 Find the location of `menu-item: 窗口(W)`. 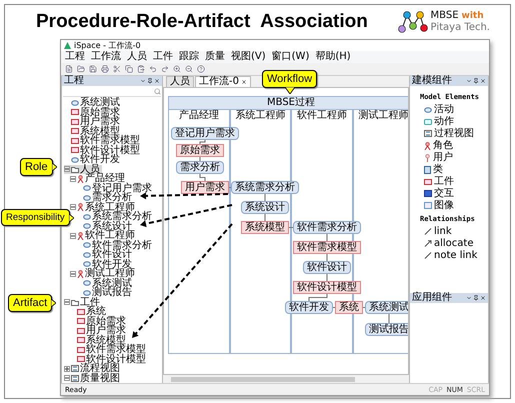

menu-item: 窗口(W) is located at coordinates (291, 57).